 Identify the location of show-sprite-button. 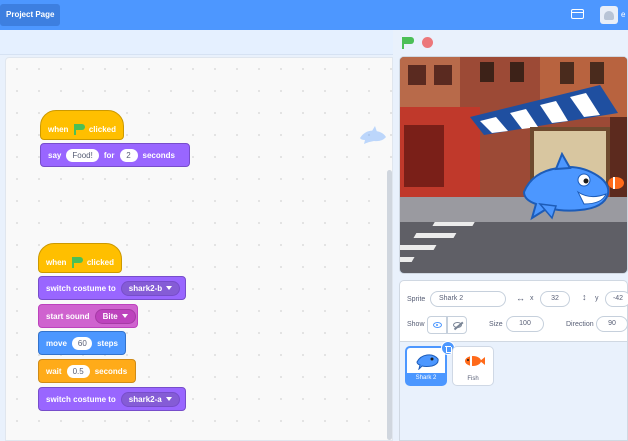
(437, 325).